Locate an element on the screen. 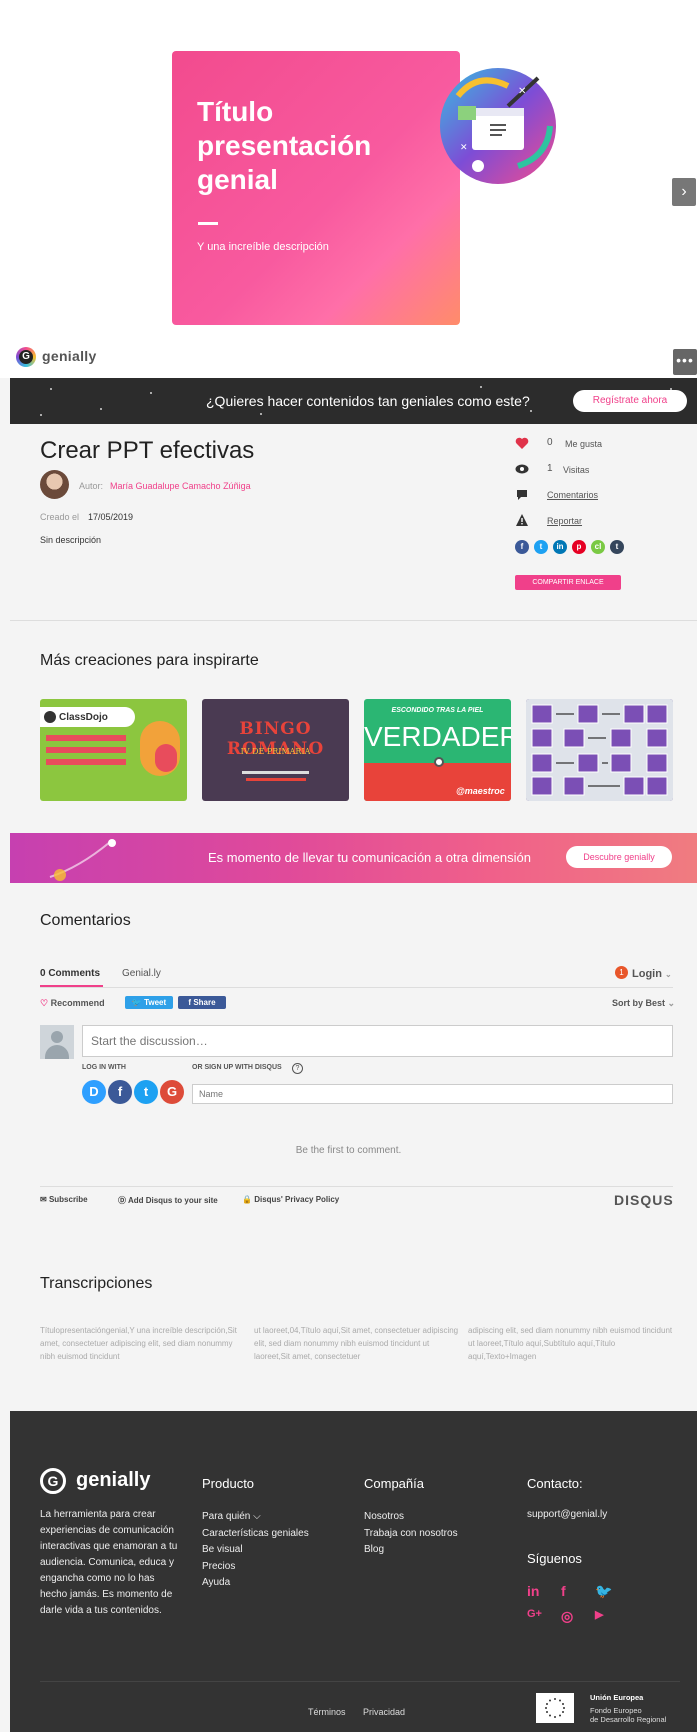  slide-divider is located at coordinates (208, 223).